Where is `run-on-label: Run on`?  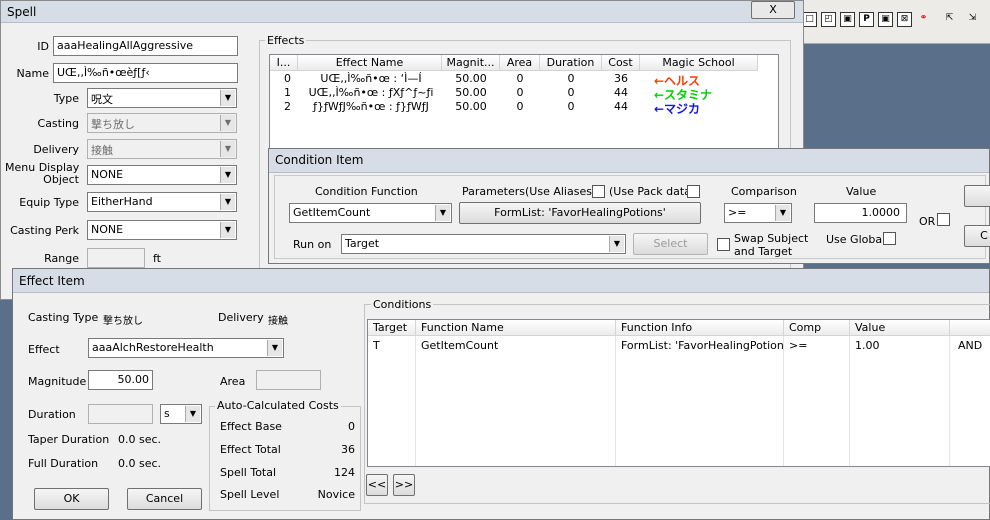
run-on-label: Run on is located at coordinates (312, 244).